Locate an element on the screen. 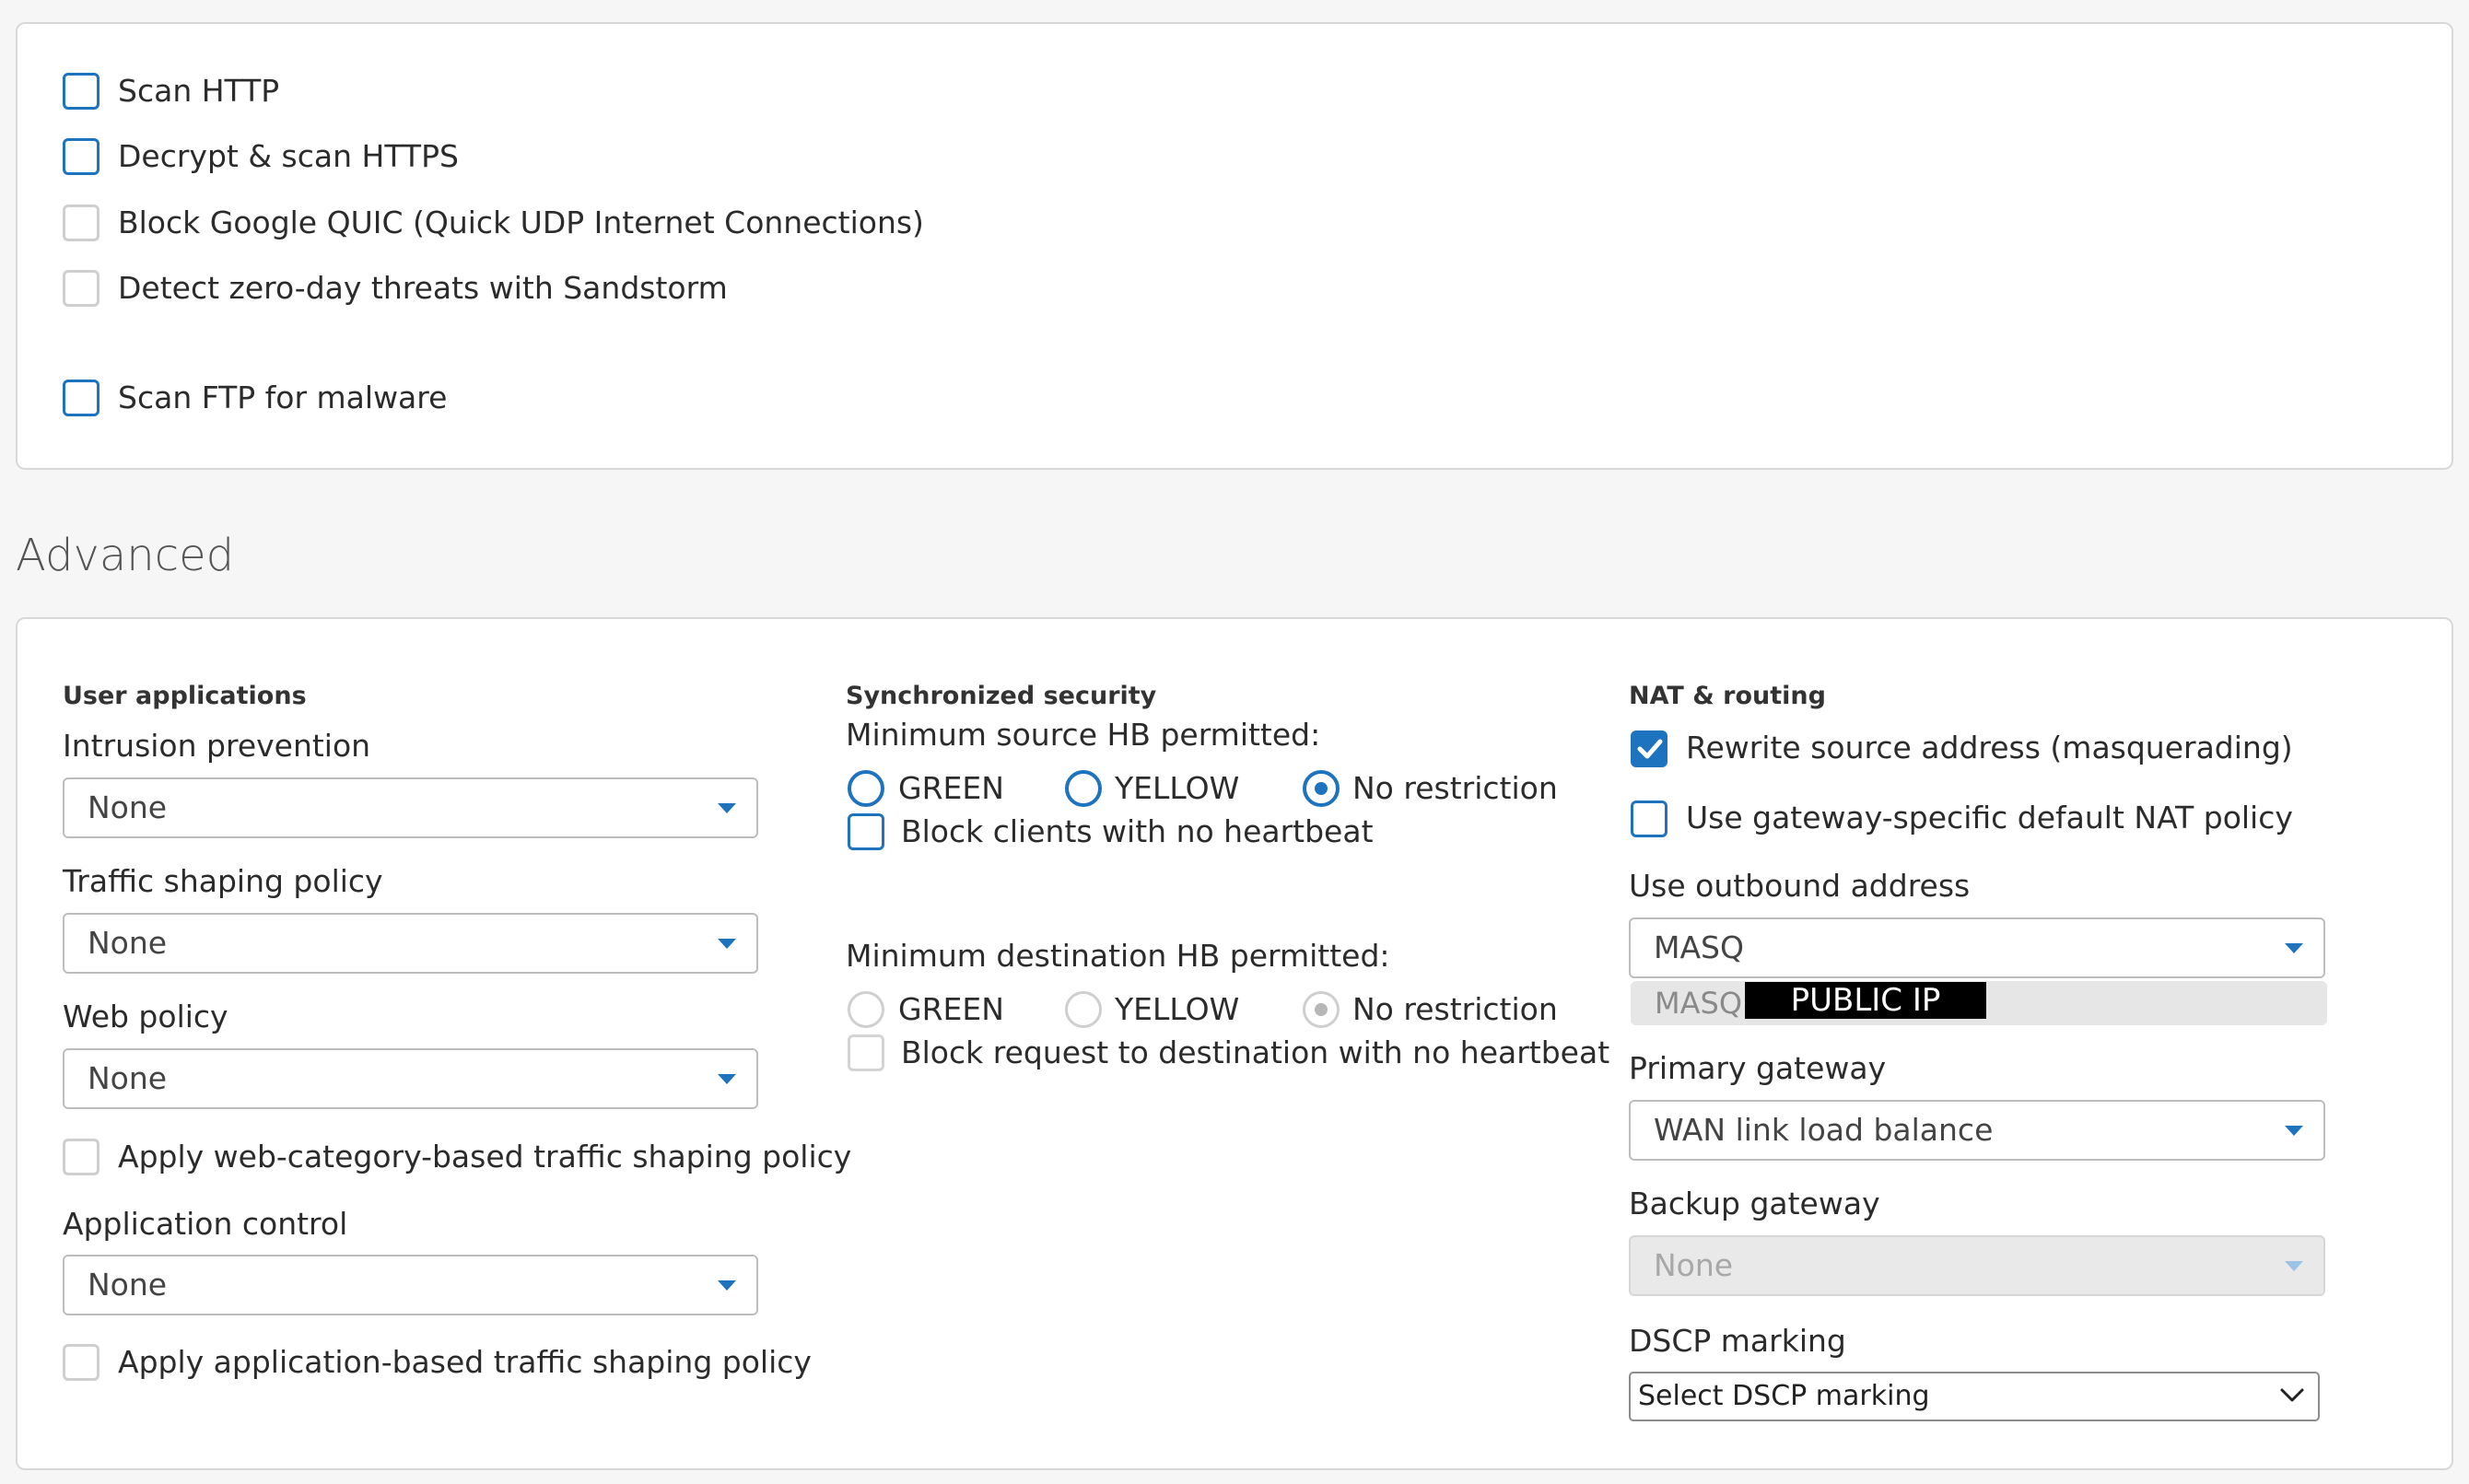 Image resolution: width=2469 pixels, height=1484 pixels. web-category-shaping-checkbox is located at coordinates (81, 1157).